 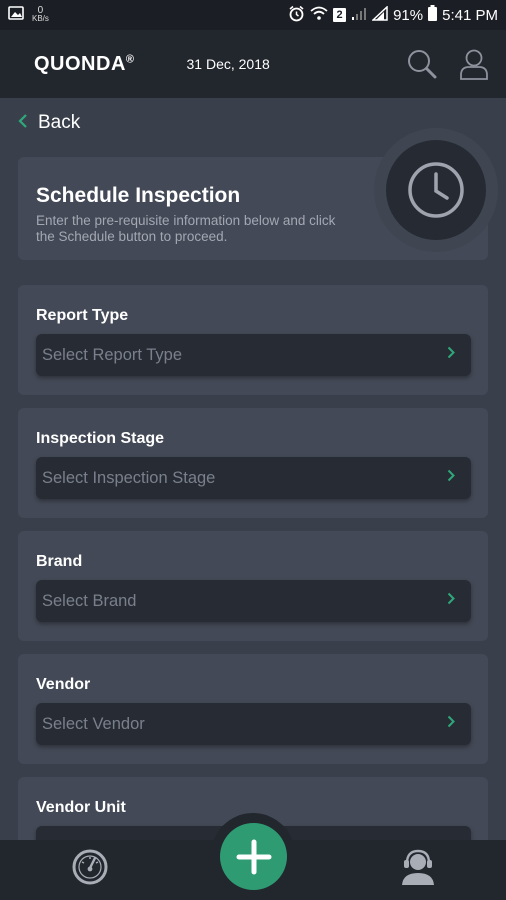 I want to click on dashboard-nav-button, so click(x=90, y=867).